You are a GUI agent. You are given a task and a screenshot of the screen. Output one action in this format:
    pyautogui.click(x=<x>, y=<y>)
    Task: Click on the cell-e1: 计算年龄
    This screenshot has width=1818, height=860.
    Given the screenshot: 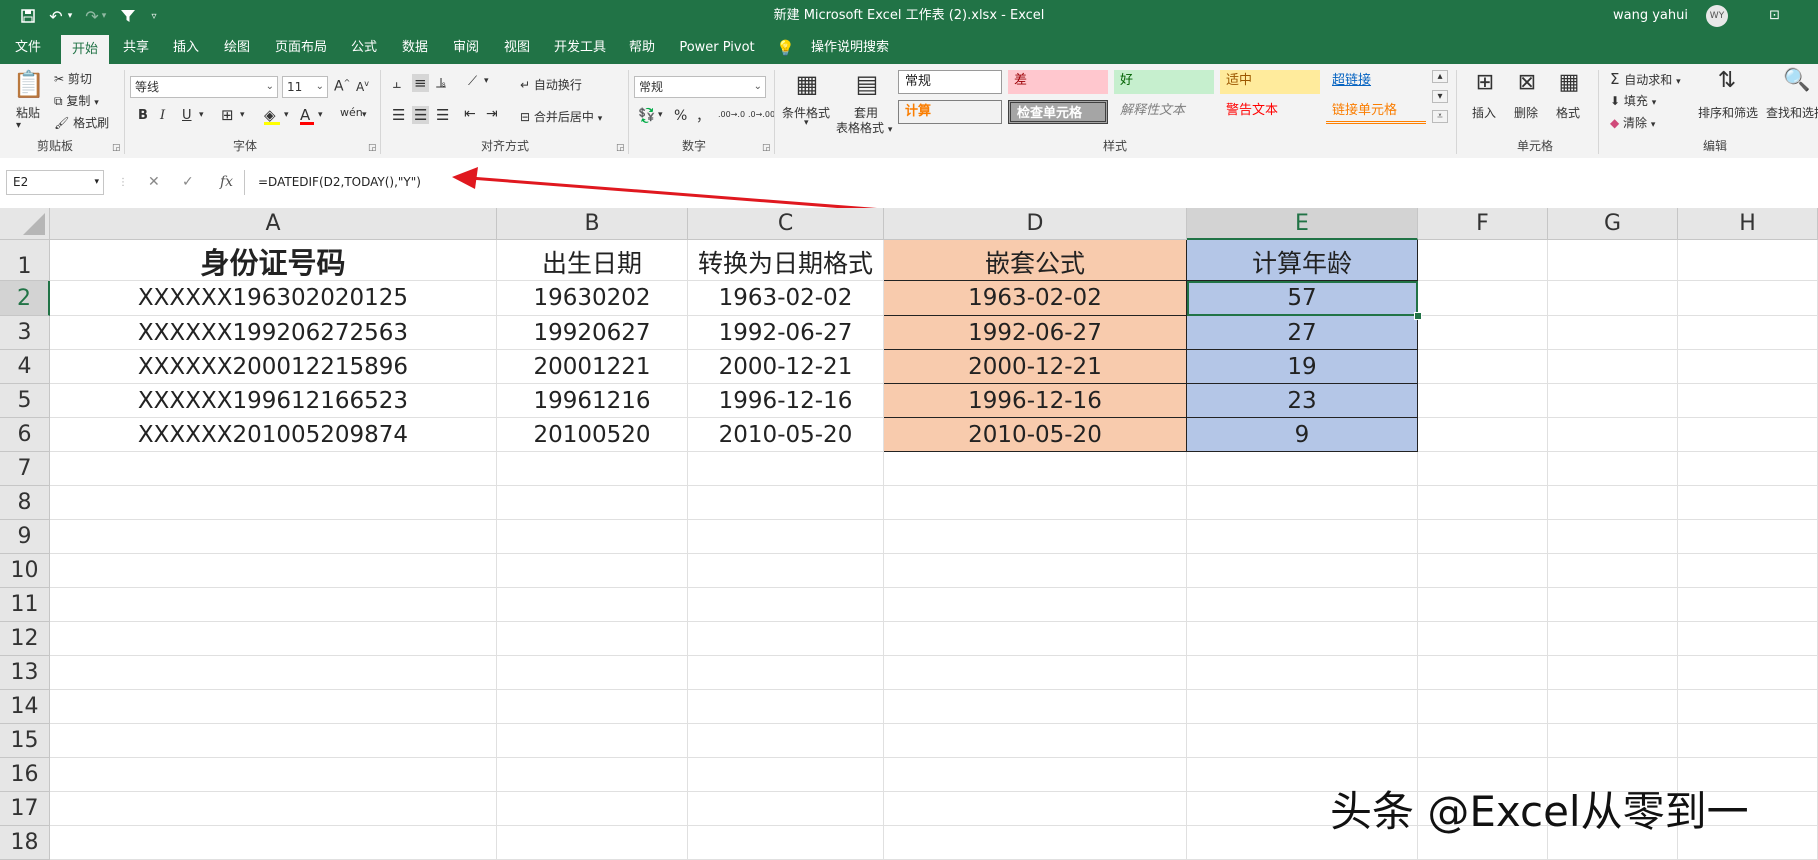 What is the action you would take?
    pyautogui.click(x=1302, y=260)
    